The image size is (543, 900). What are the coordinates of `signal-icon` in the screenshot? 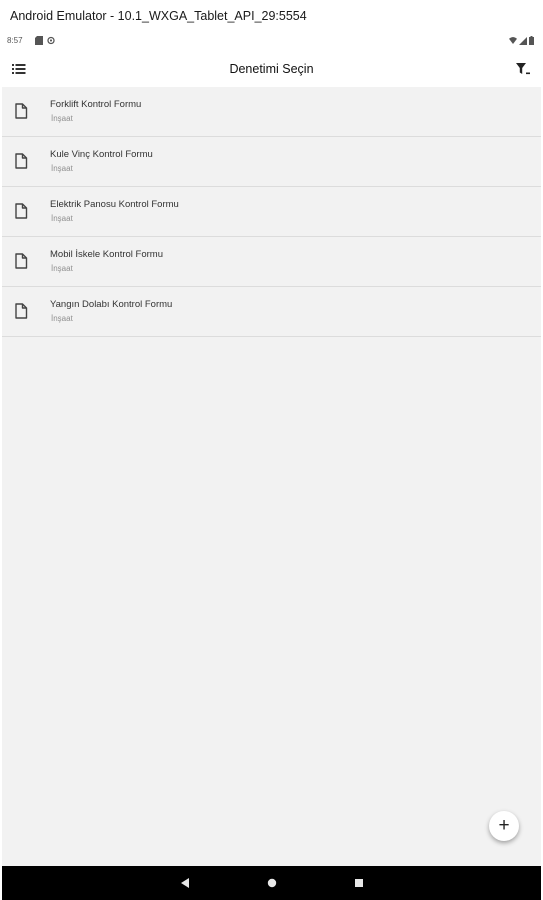 It's located at (523, 41).